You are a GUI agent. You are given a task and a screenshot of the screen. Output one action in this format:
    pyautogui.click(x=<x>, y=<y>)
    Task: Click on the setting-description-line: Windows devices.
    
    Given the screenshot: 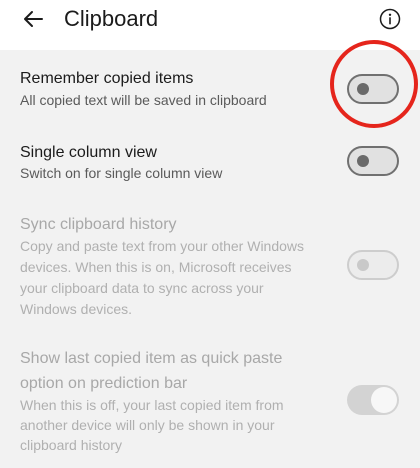 What is the action you would take?
    pyautogui.click(x=76, y=309)
    